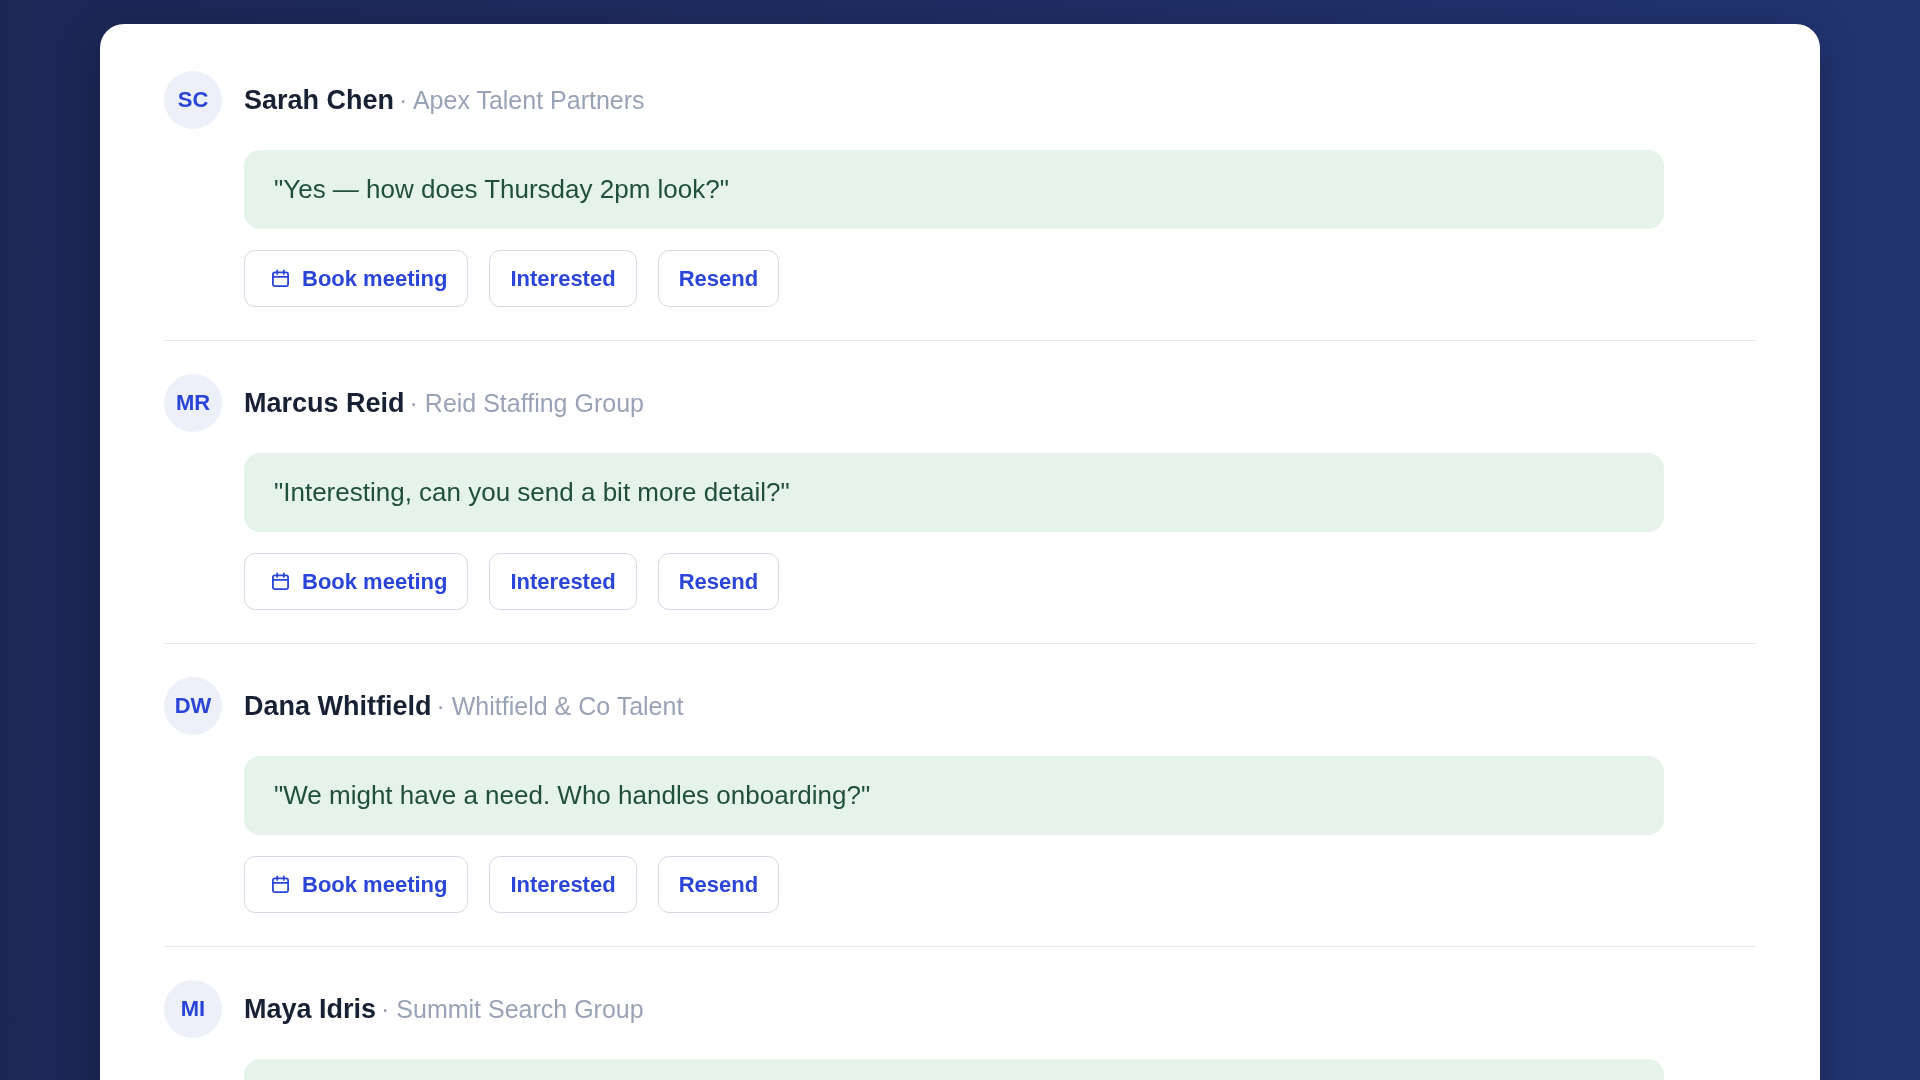  What do you see at coordinates (193, 1009) in the screenshot?
I see `initials-avatar: MI` at bounding box center [193, 1009].